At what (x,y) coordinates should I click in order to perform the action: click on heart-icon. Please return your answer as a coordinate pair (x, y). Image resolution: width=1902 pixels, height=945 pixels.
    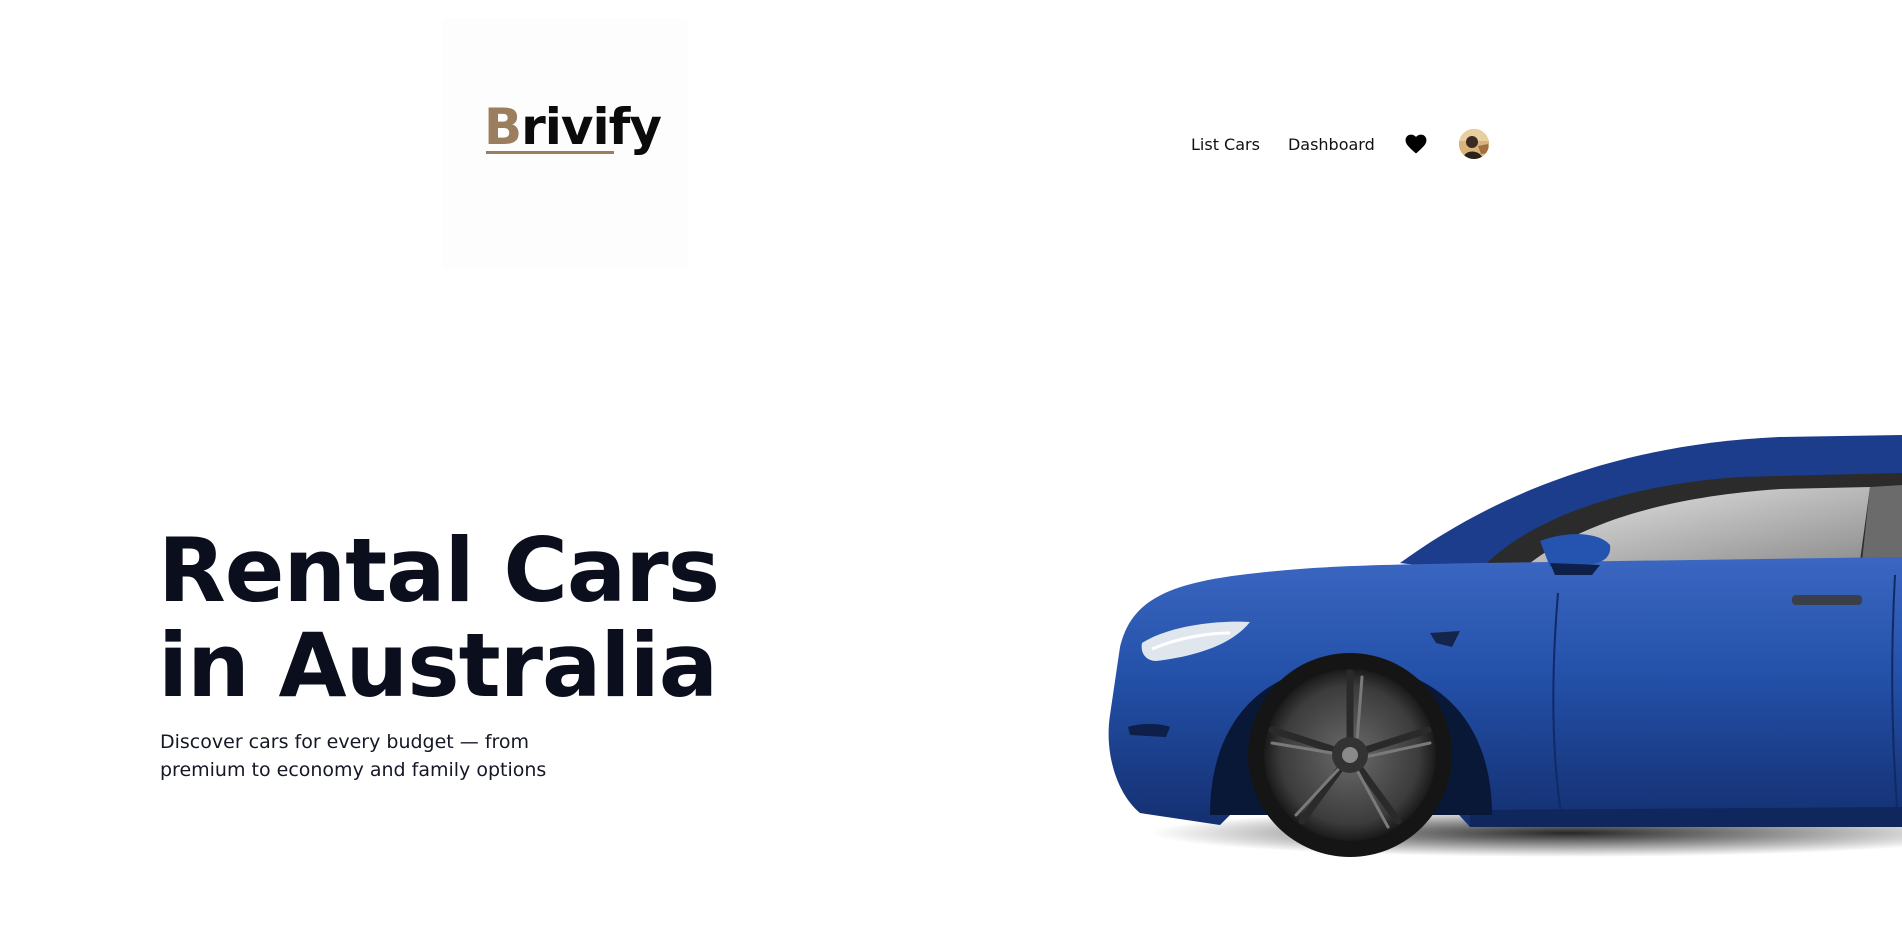
    Looking at the image, I should click on (1416, 144).